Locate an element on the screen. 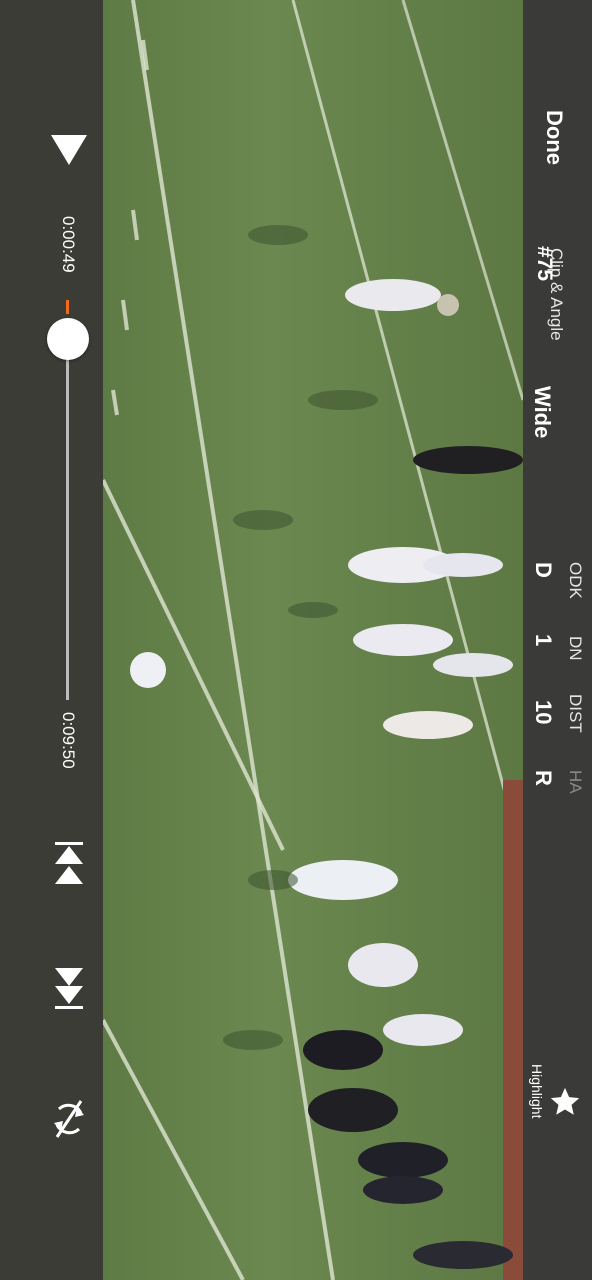 The width and height of the screenshot is (592, 1280). stat-label-dist: DIST is located at coordinates (575, 713).